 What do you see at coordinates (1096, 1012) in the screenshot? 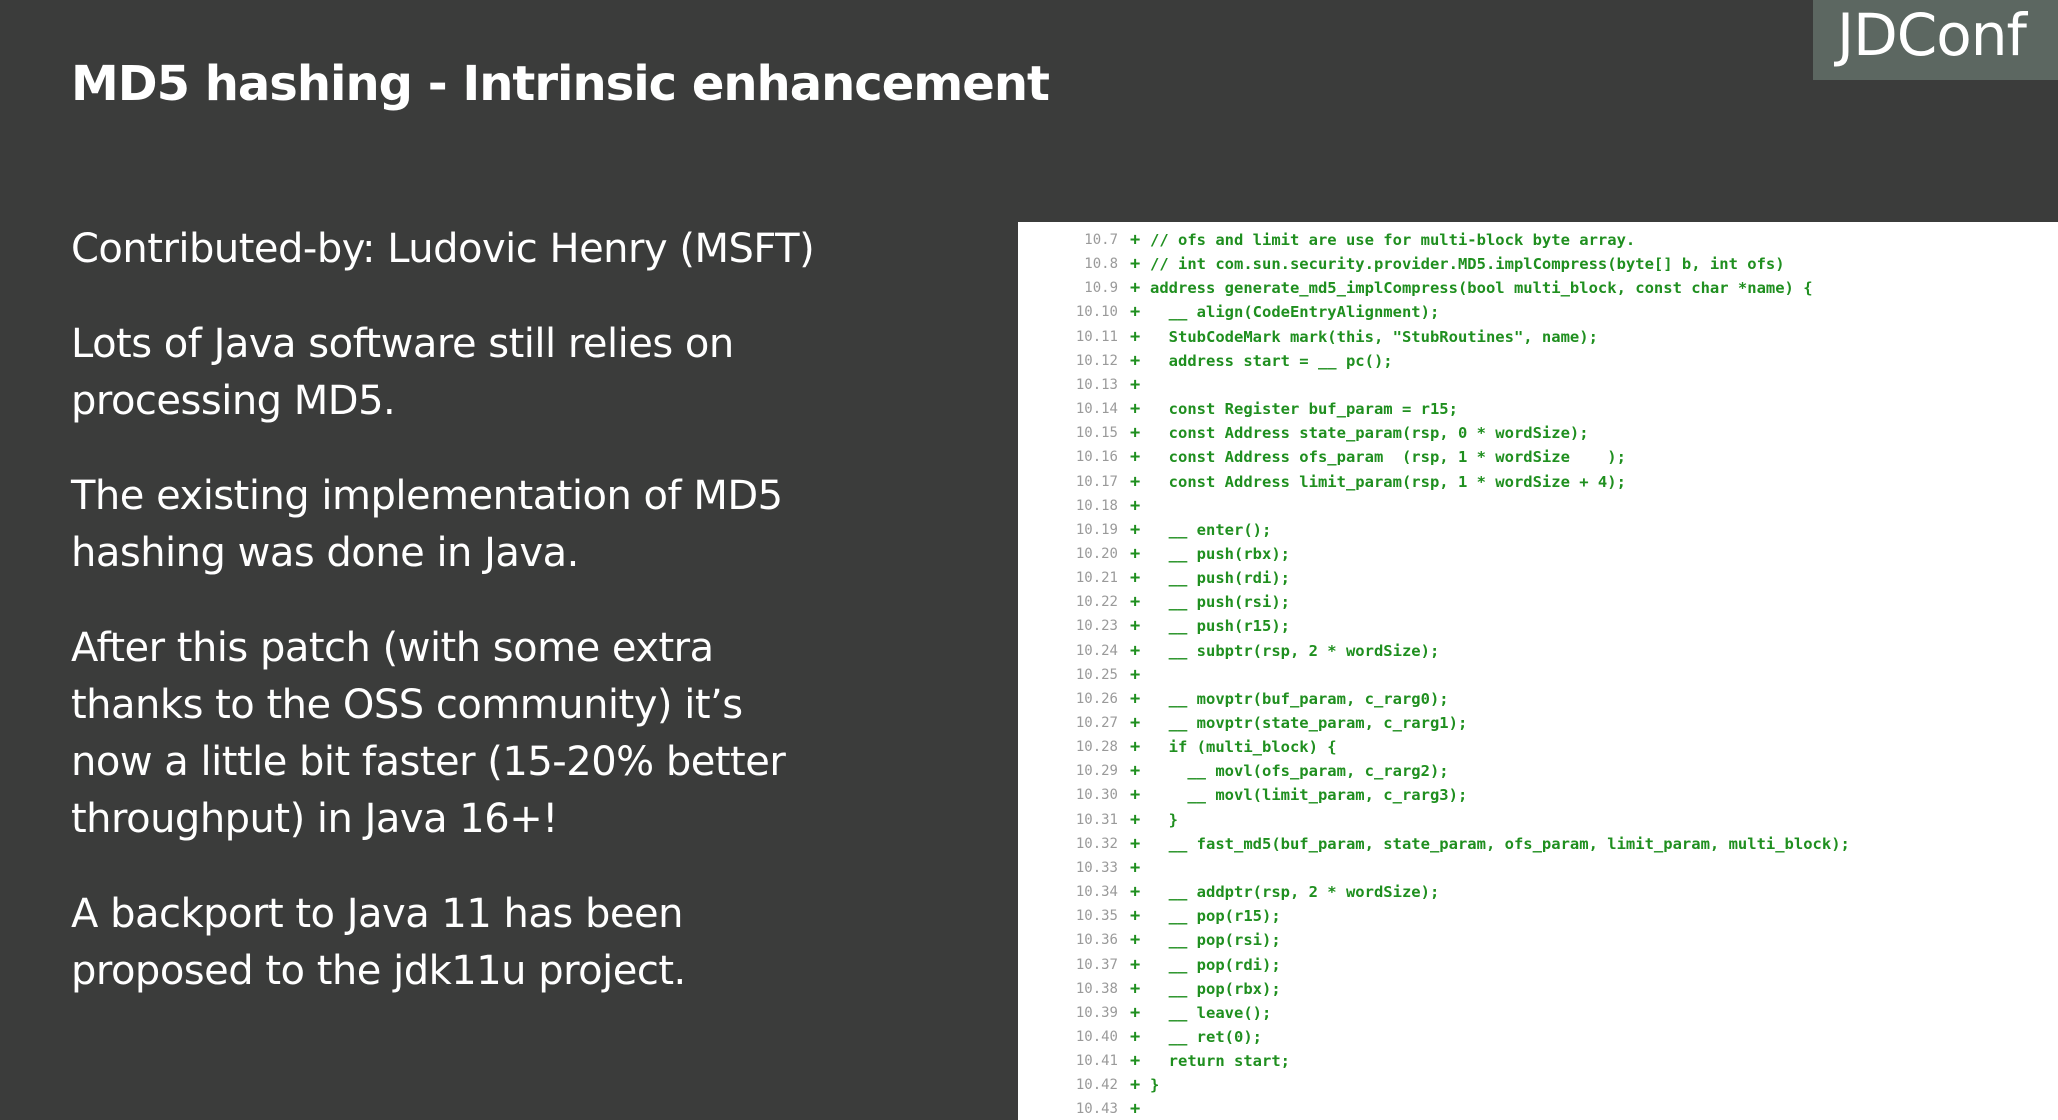
I see `line-number: 10.39` at bounding box center [1096, 1012].